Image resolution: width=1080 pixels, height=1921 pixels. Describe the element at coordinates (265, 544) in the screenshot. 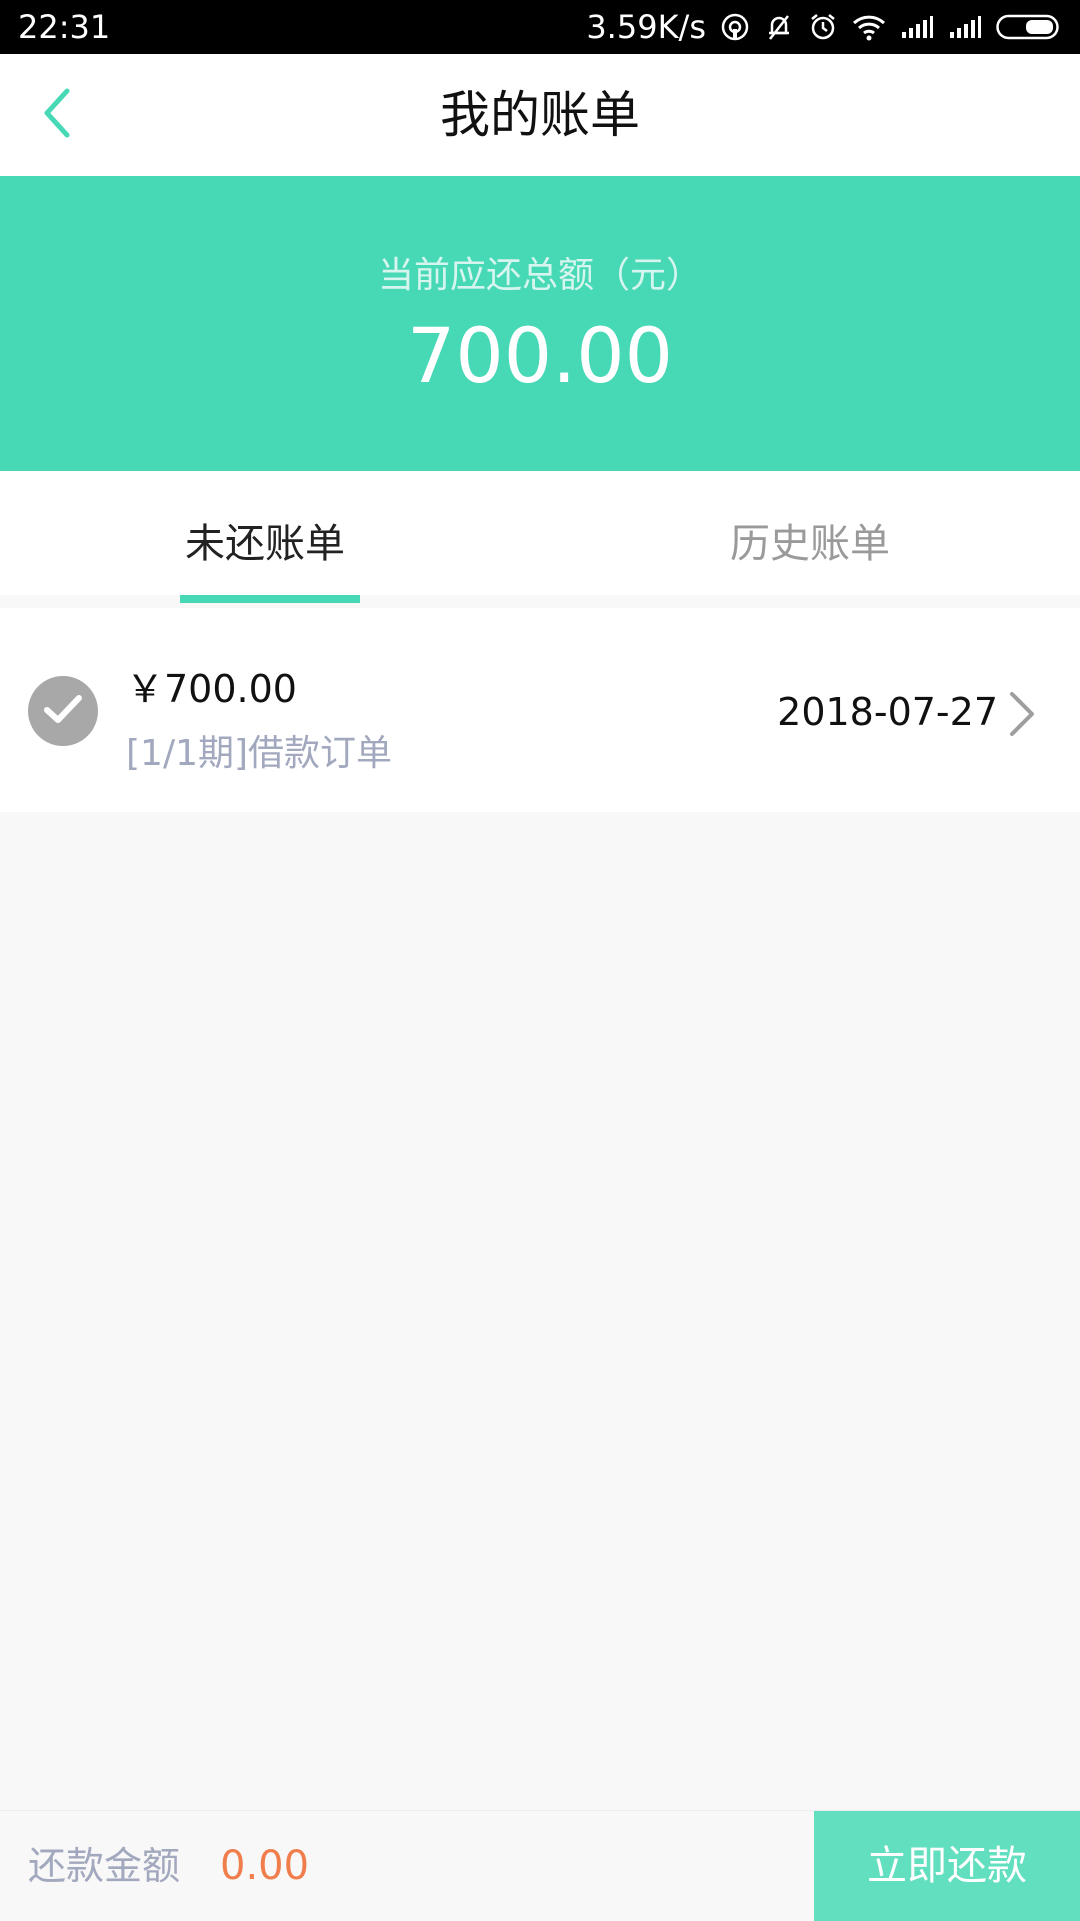

I see `tab-unpaid-label: 未还账单` at that location.